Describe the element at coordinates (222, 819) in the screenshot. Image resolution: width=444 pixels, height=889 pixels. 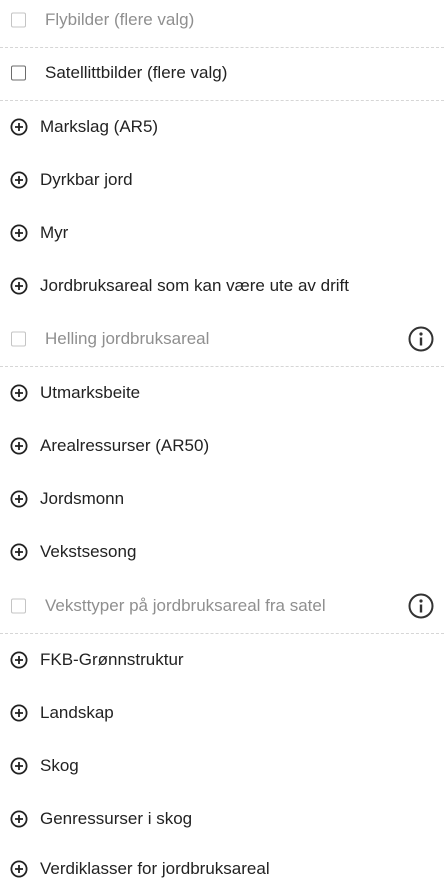
I see `layer-group-genressurser-skog: Genressurser i skog` at that location.